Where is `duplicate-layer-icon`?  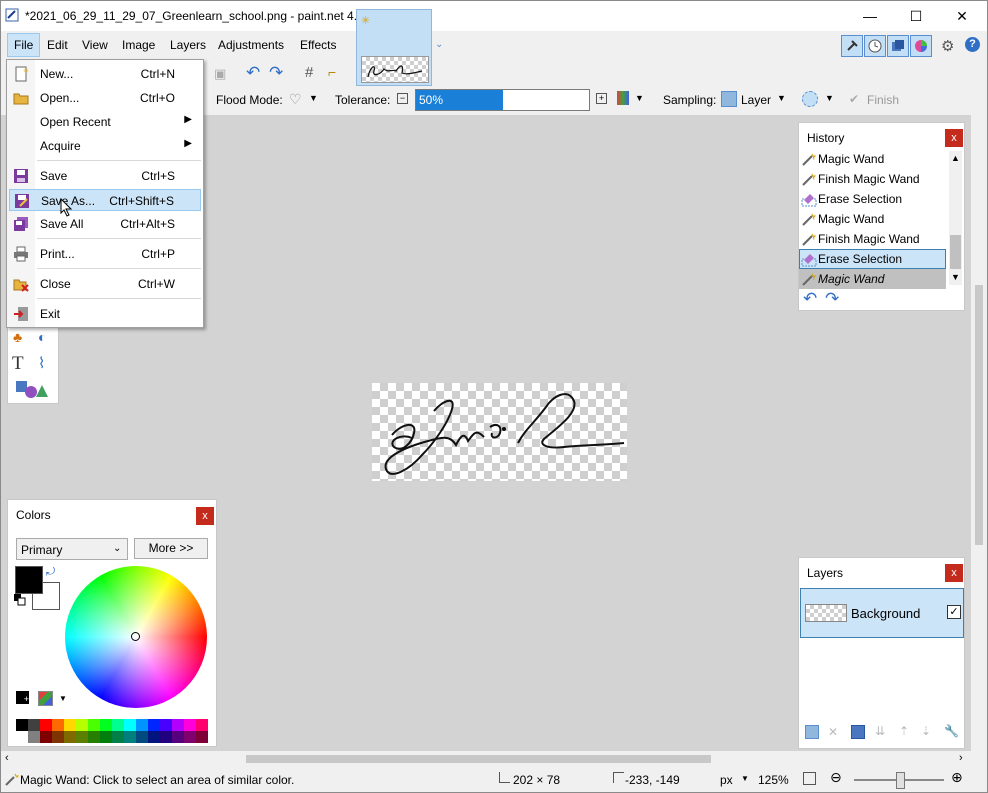 duplicate-layer-icon is located at coordinates (858, 732).